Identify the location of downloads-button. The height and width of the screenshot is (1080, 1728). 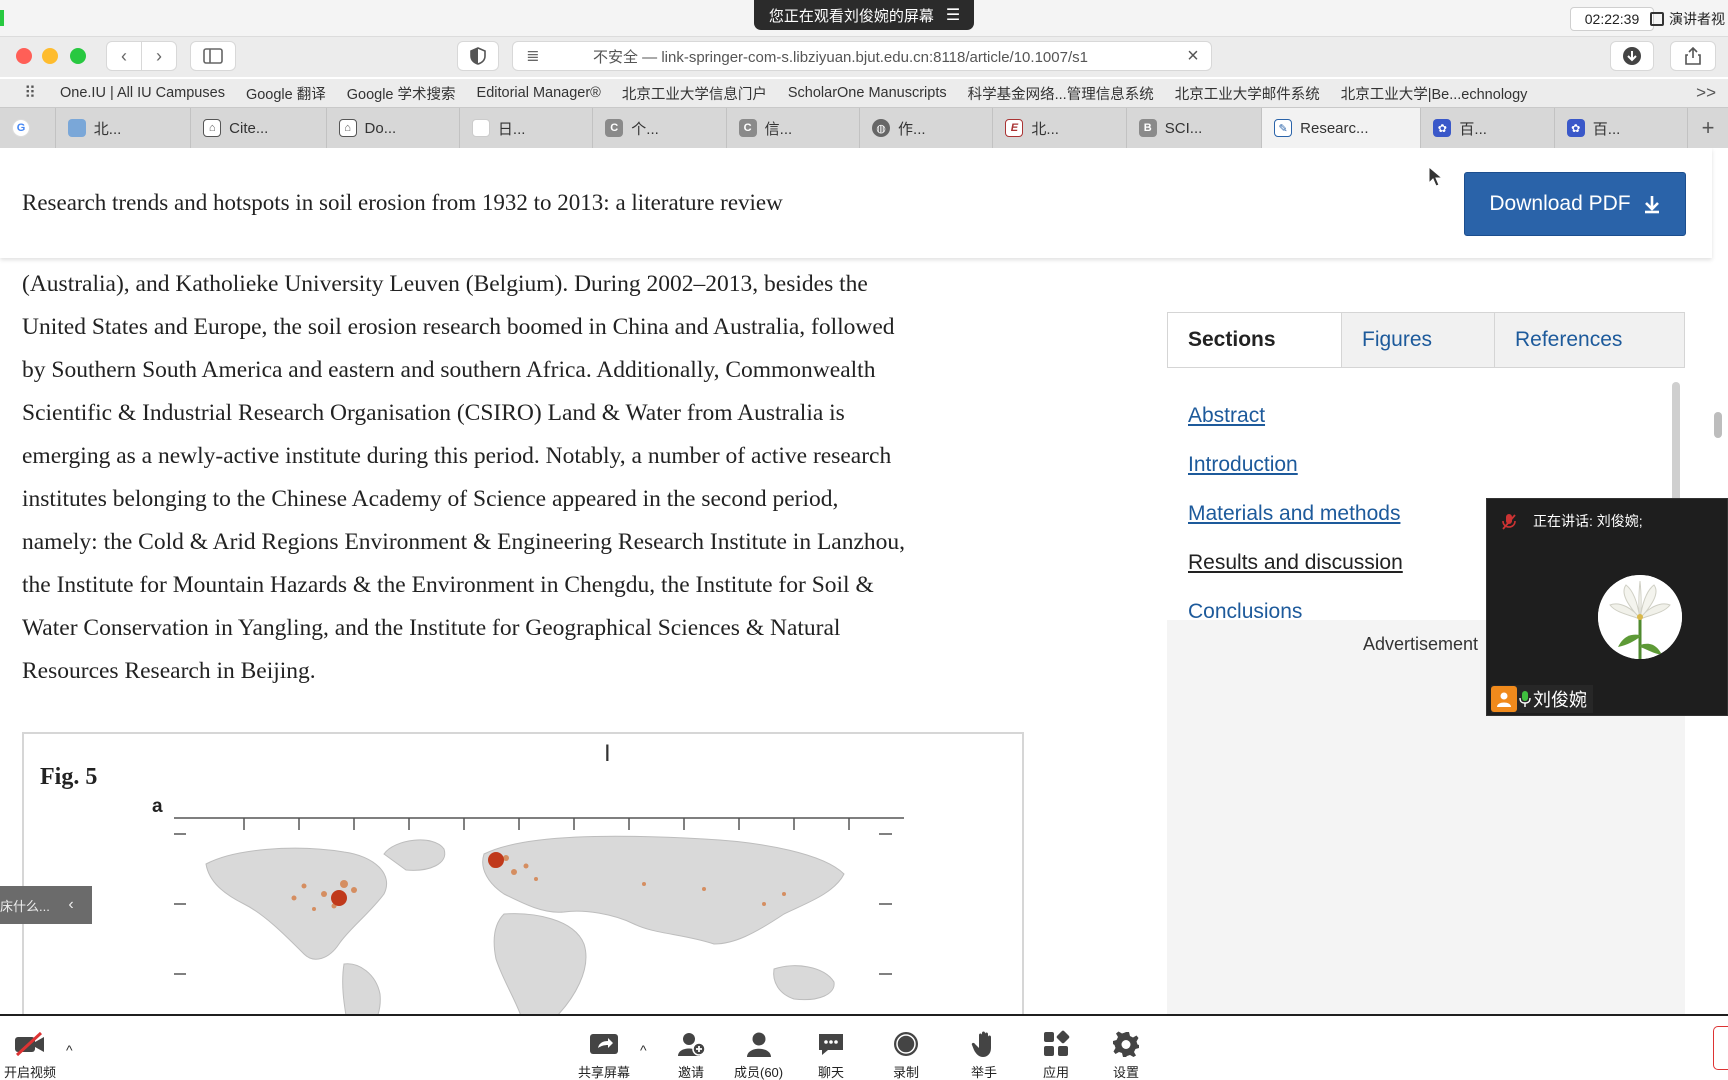
(1632, 56).